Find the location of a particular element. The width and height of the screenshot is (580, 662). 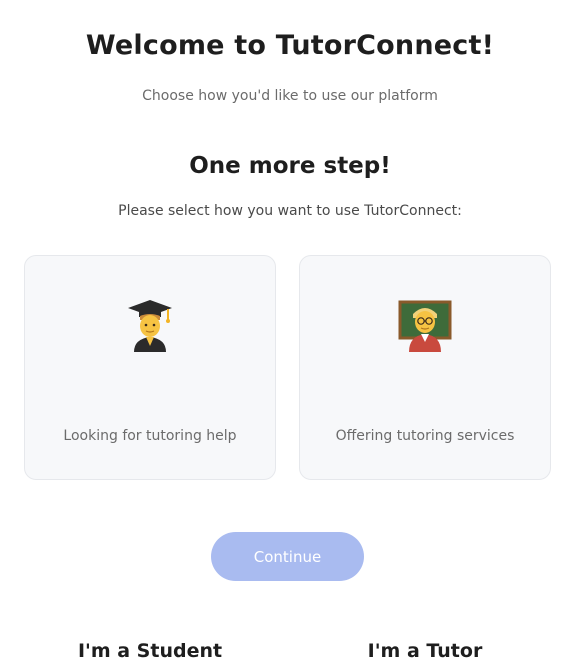

step-title: One more step! is located at coordinates (290, 166).